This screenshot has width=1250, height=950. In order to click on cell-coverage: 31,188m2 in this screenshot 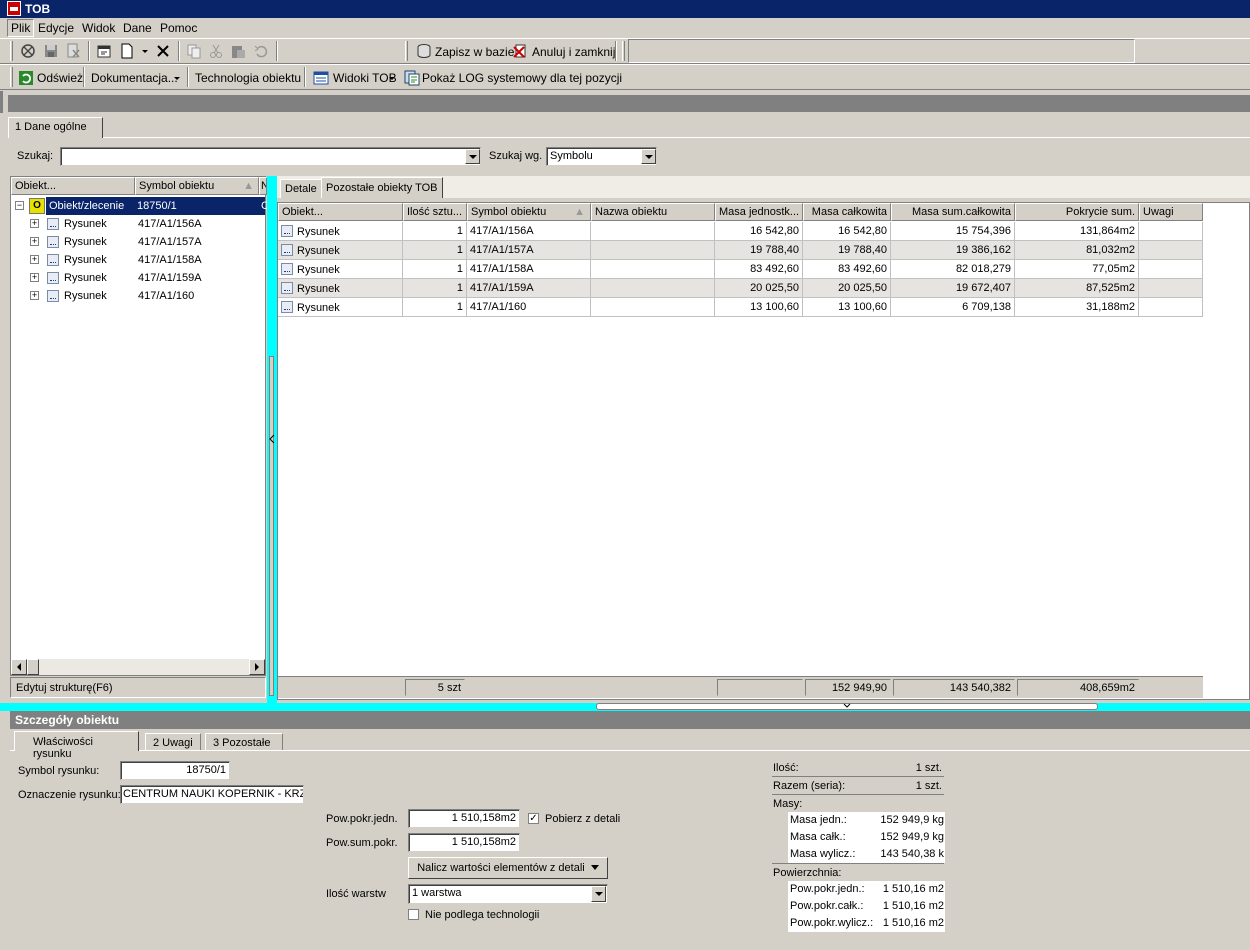, I will do `click(1077, 307)`.